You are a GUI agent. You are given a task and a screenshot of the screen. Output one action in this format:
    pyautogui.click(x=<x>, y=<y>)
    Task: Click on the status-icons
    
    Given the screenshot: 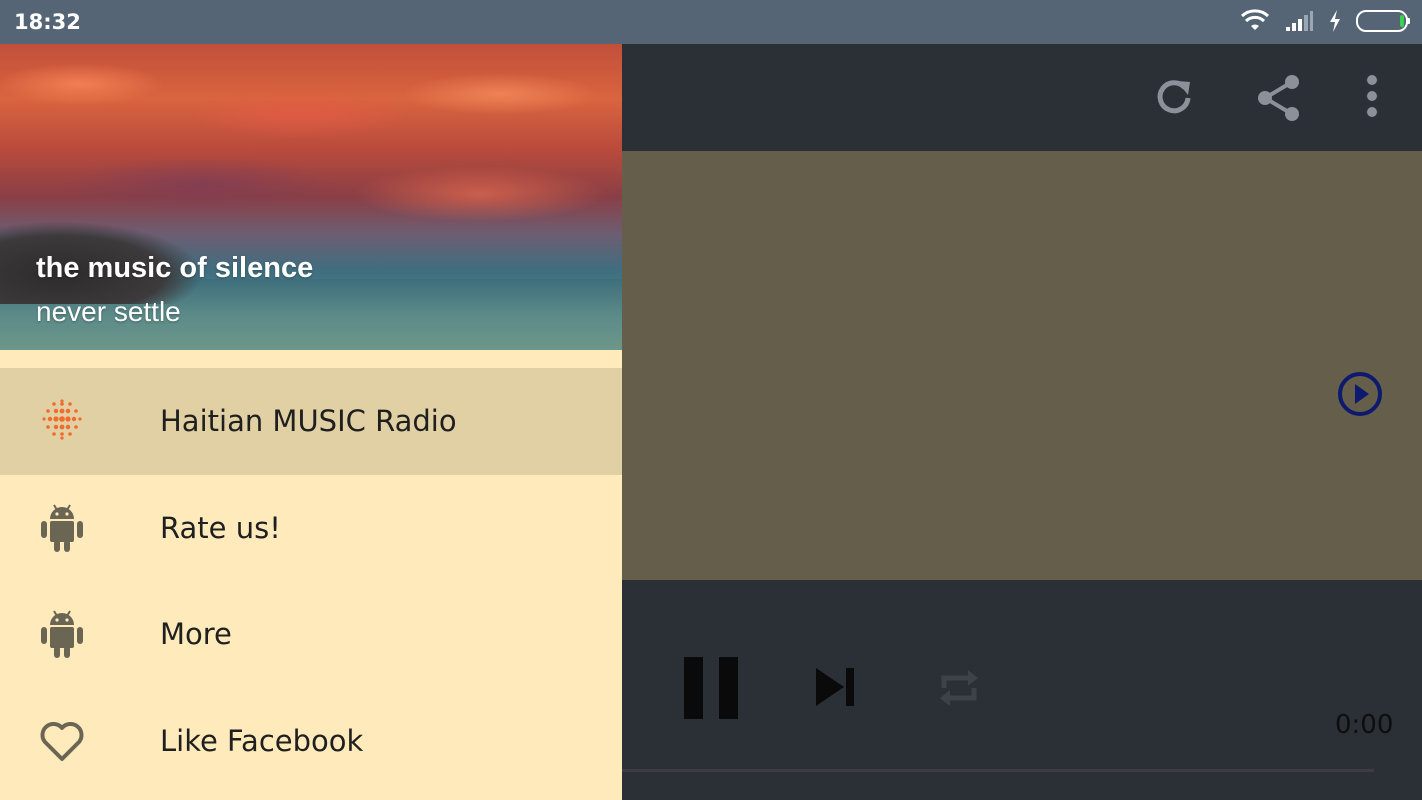 What is the action you would take?
    pyautogui.click(x=1326, y=21)
    